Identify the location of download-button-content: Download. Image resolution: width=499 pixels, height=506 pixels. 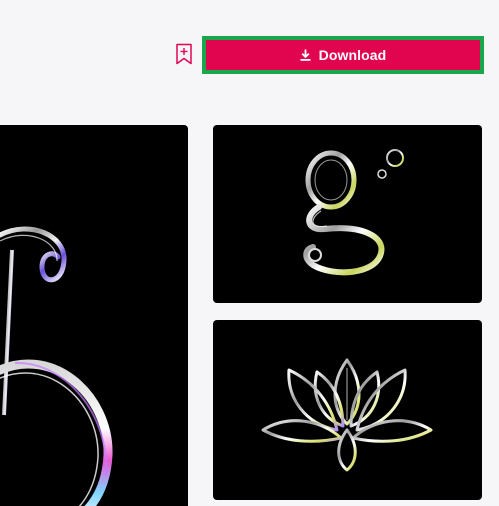
(343, 55).